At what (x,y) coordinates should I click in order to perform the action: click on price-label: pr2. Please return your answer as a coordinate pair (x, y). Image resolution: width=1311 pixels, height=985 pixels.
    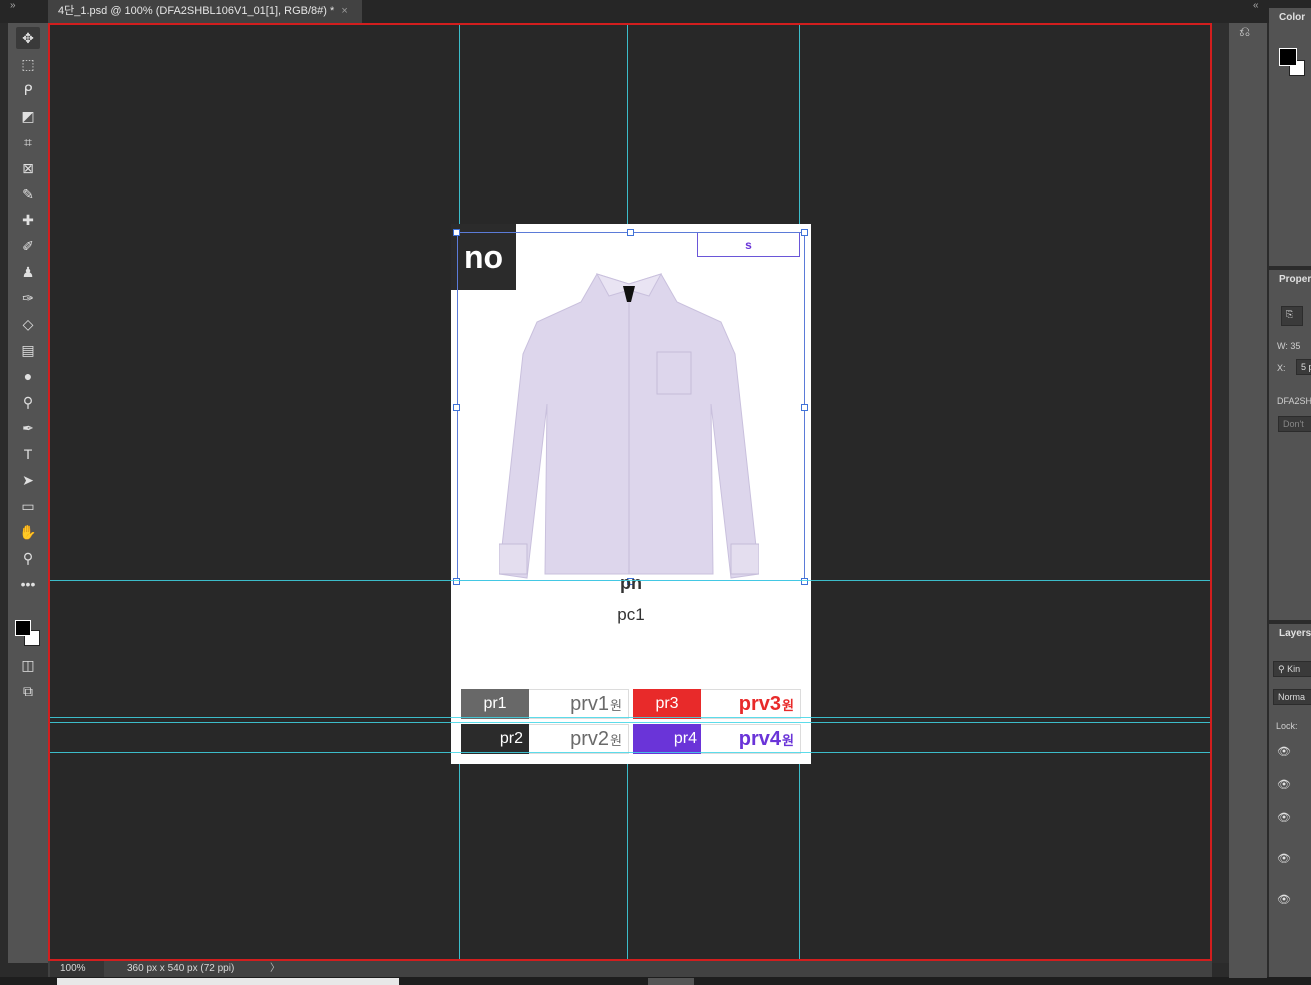
    Looking at the image, I should click on (495, 739).